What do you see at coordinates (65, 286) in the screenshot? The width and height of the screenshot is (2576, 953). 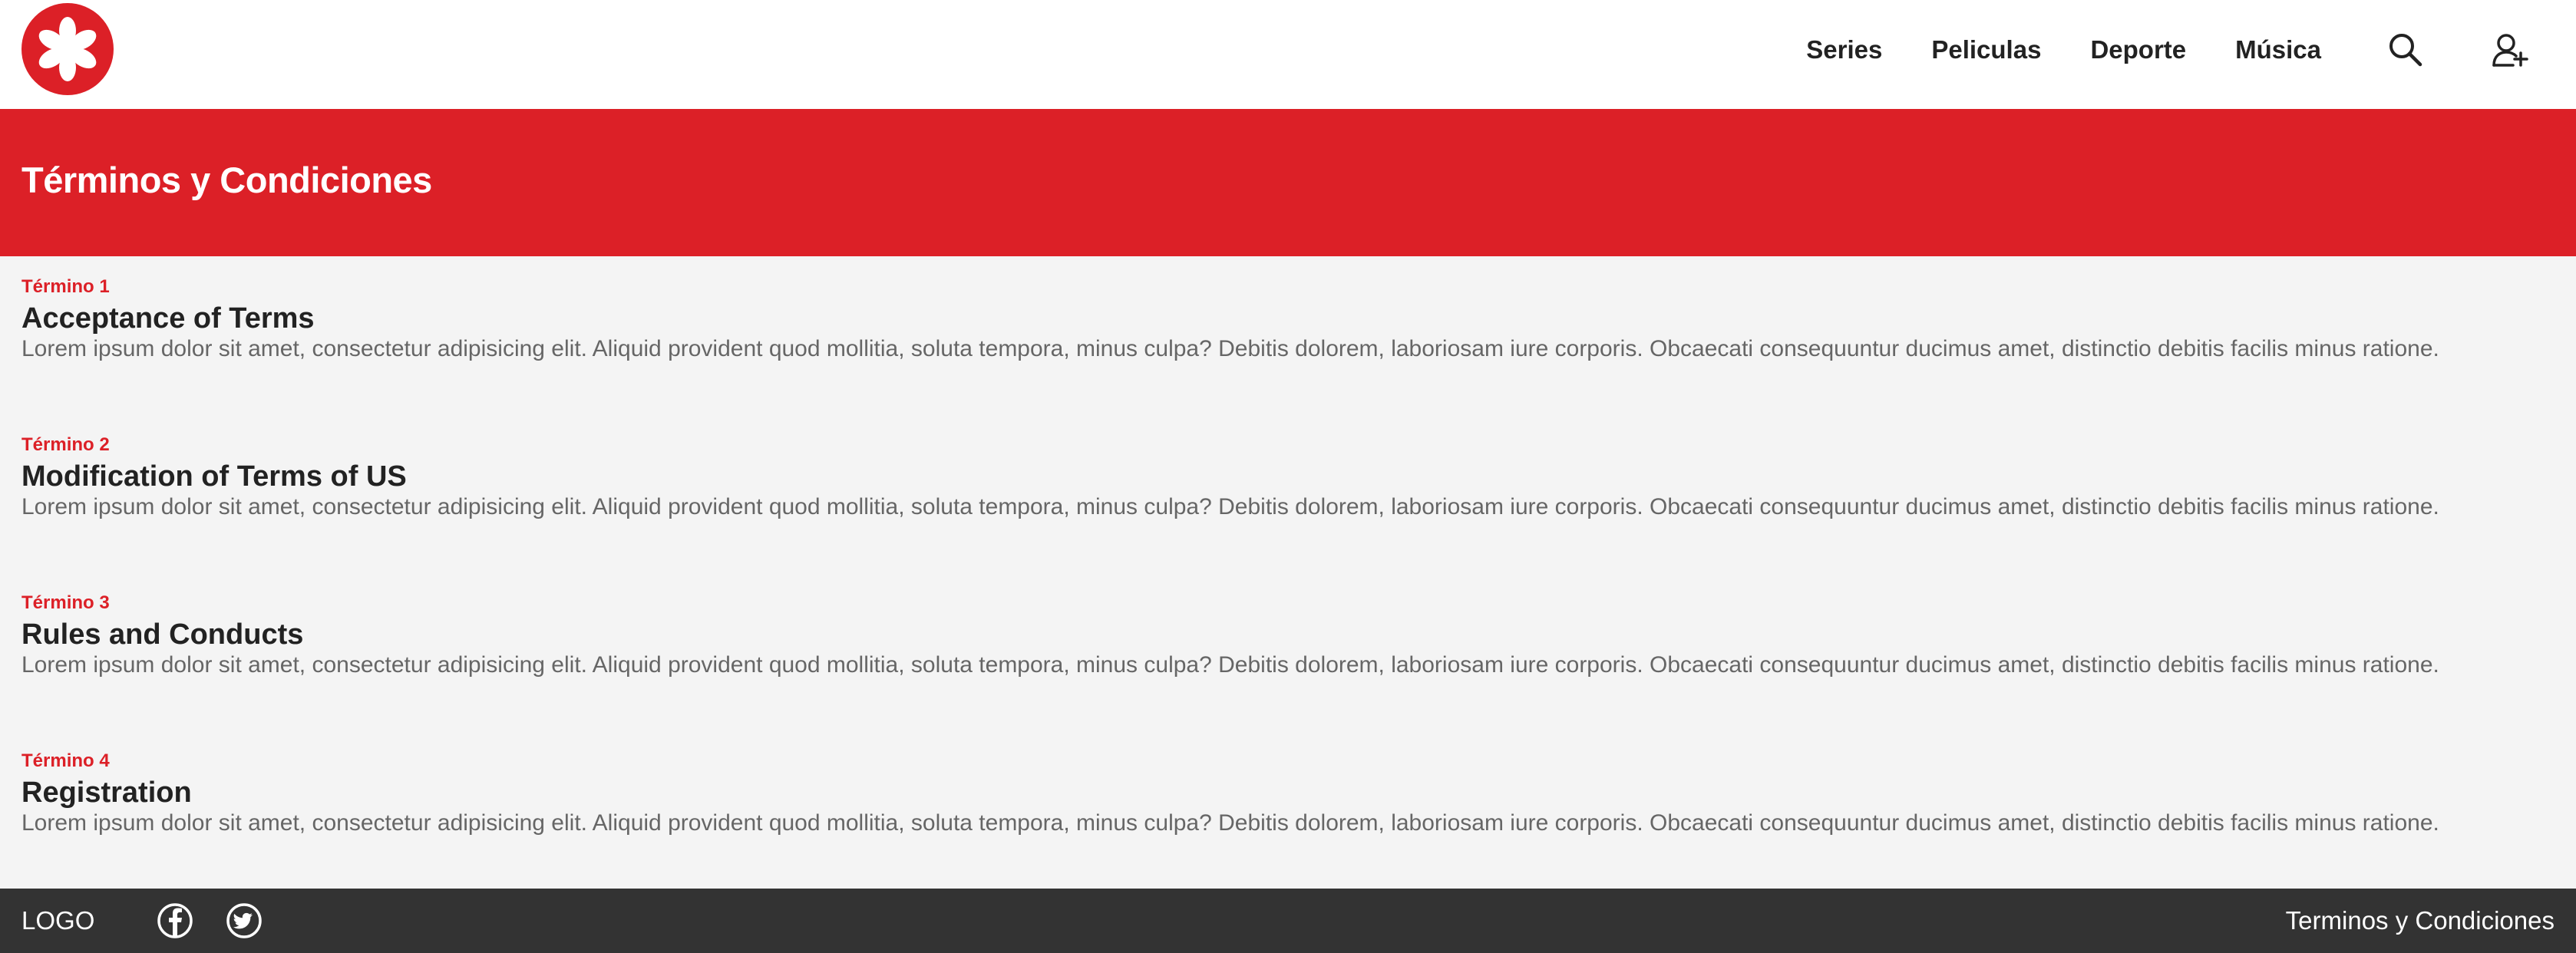 I see `term-label: Término 1` at bounding box center [65, 286].